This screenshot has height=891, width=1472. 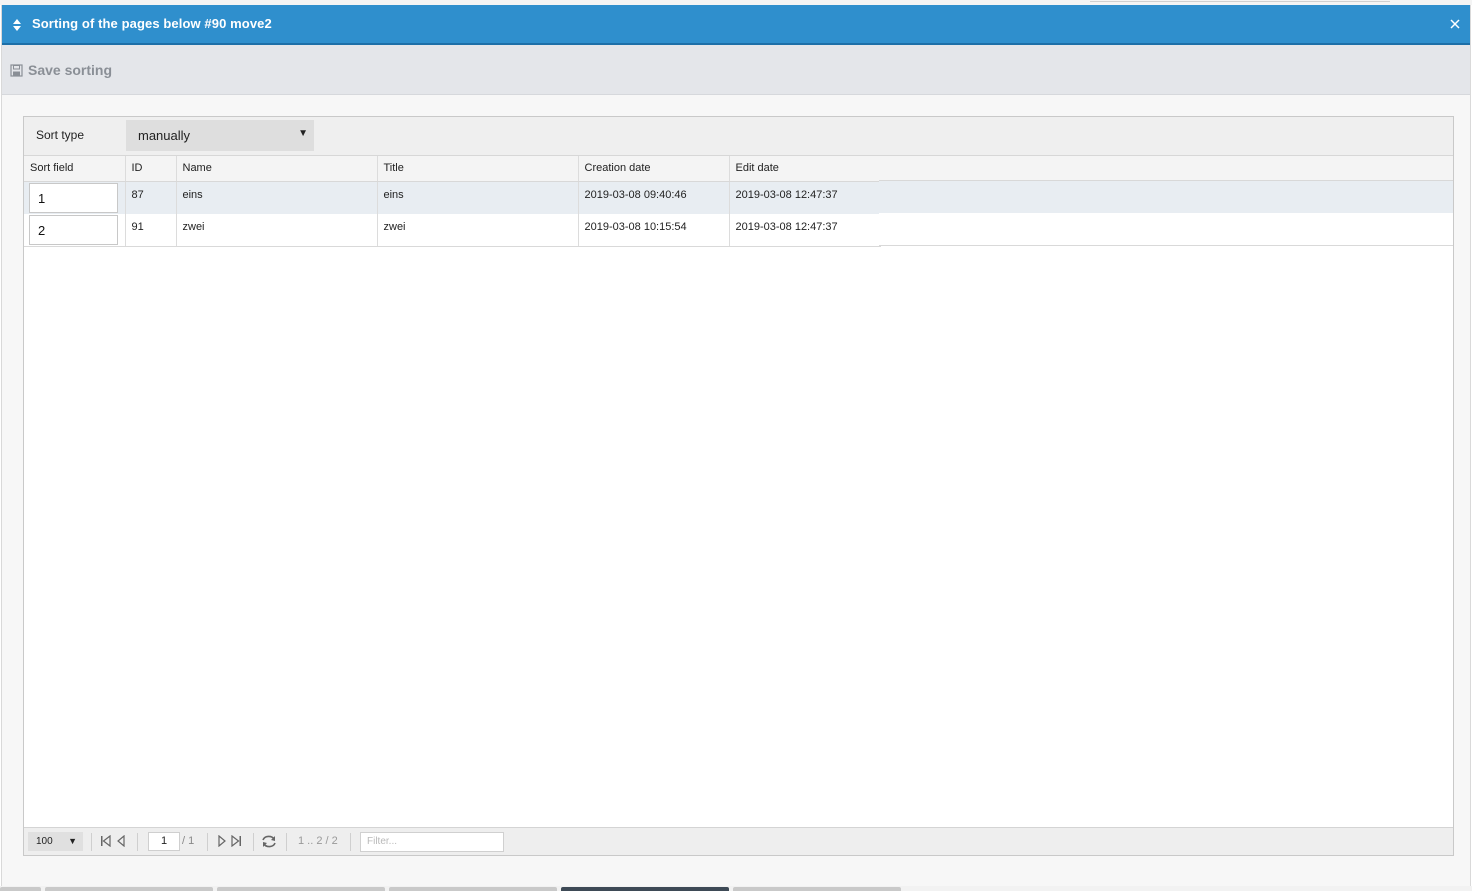 I want to click on sort-type-bar: Sort type manually ▼, so click(x=738, y=136).